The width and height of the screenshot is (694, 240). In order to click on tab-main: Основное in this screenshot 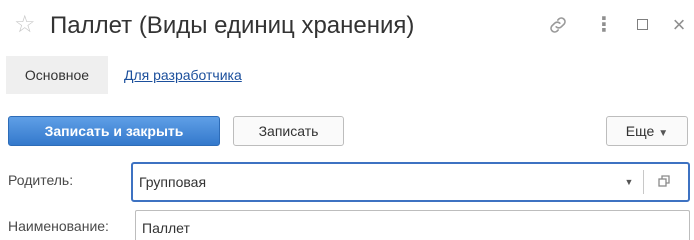, I will do `click(57, 75)`.